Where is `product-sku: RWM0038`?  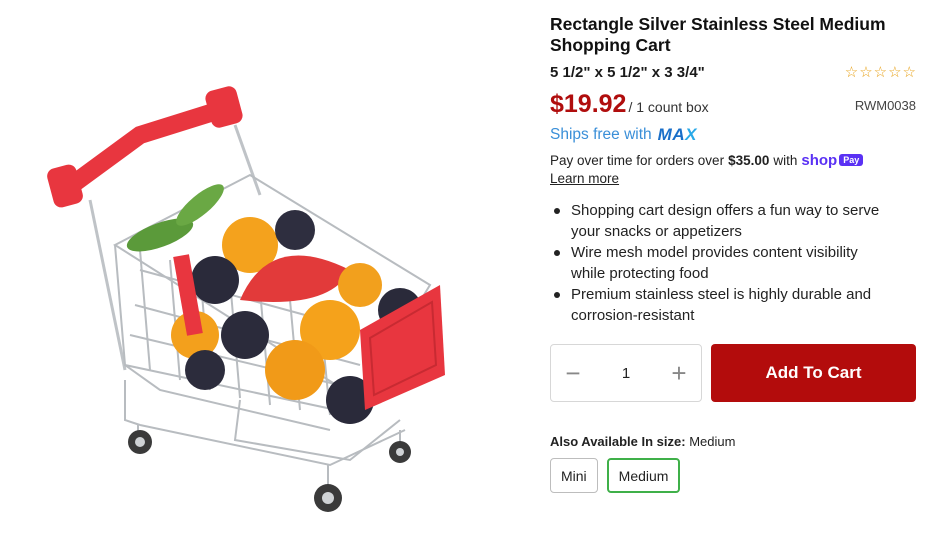
product-sku: RWM0038 is located at coordinates (885, 105).